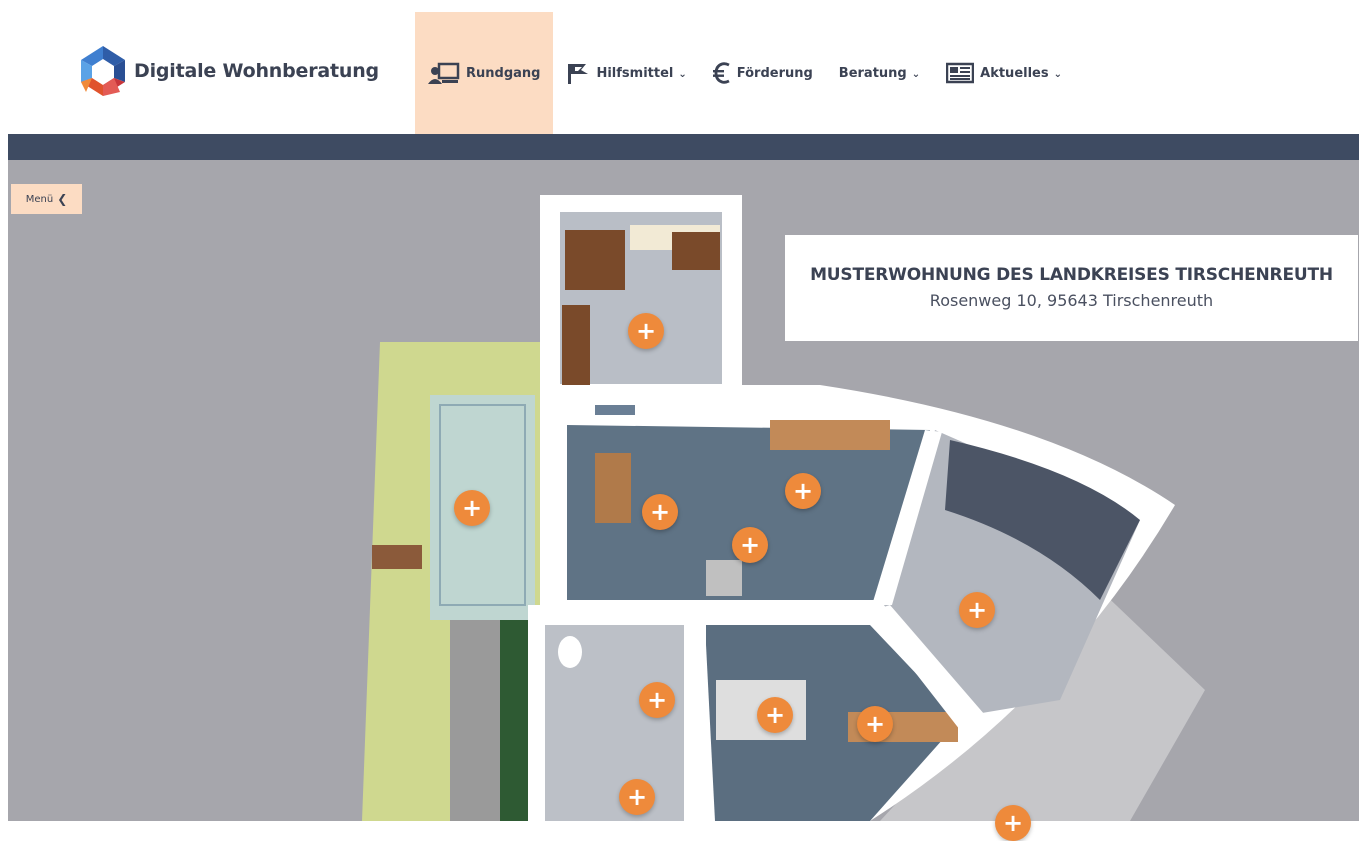 This screenshot has width=1359, height=841. What do you see at coordinates (830, 435) in the screenshot?
I see `tv-board` at bounding box center [830, 435].